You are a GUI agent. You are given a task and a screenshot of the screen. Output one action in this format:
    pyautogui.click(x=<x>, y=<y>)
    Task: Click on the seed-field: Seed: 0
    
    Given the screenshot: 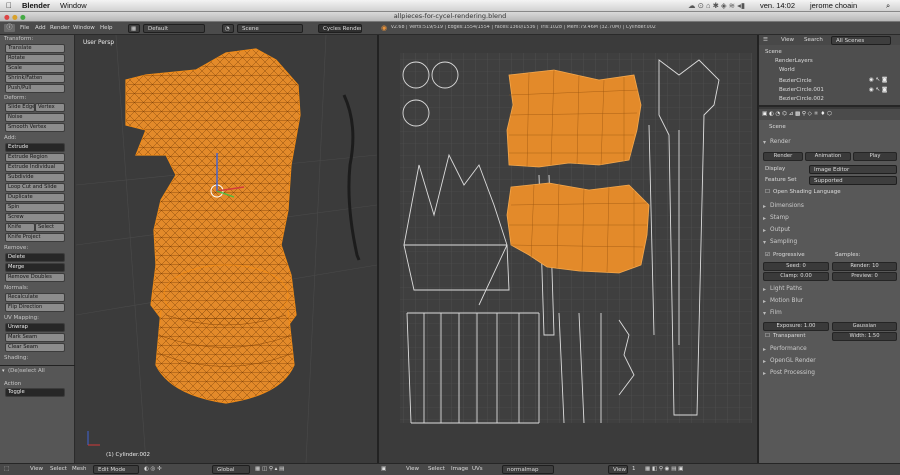 What is the action you would take?
    pyautogui.click(x=796, y=266)
    